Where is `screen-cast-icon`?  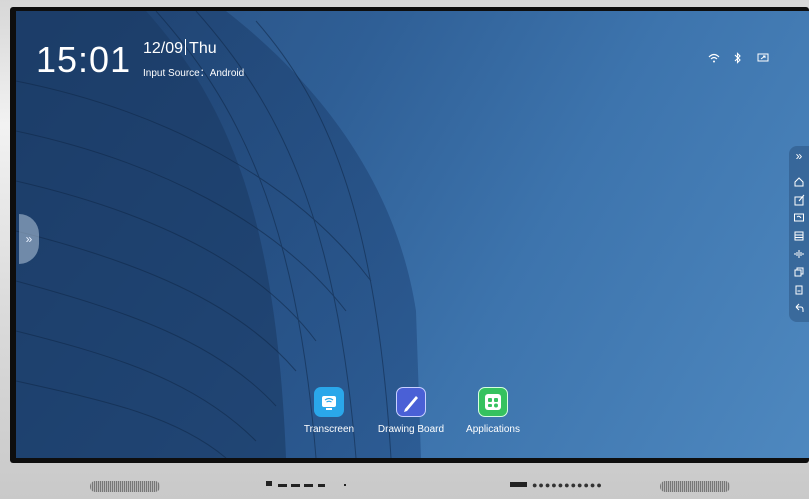 screen-cast-icon is located at coordinates (763, 58).